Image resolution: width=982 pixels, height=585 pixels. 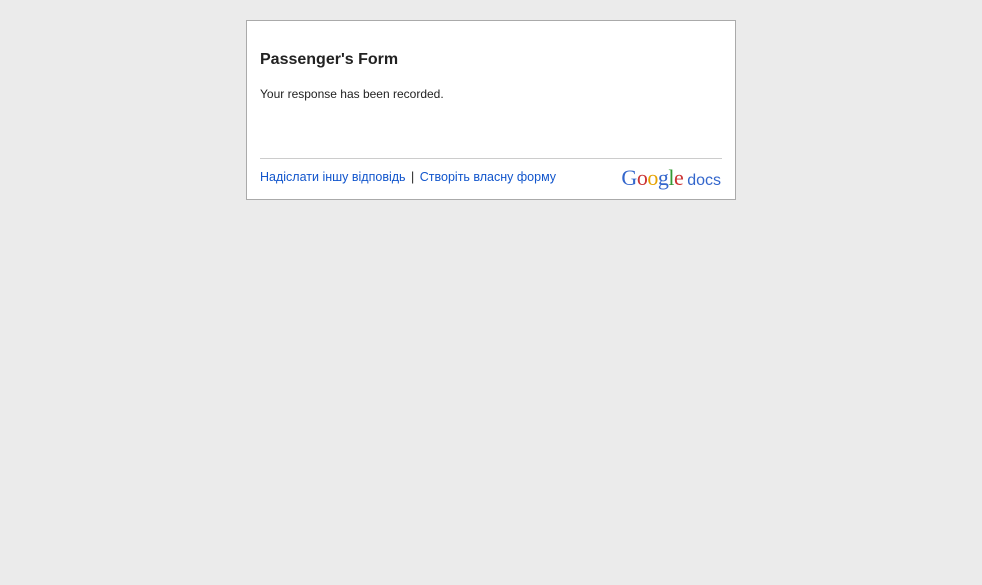 I want to click on google-docs-logo: Google docs, so click(x=671, y=178).